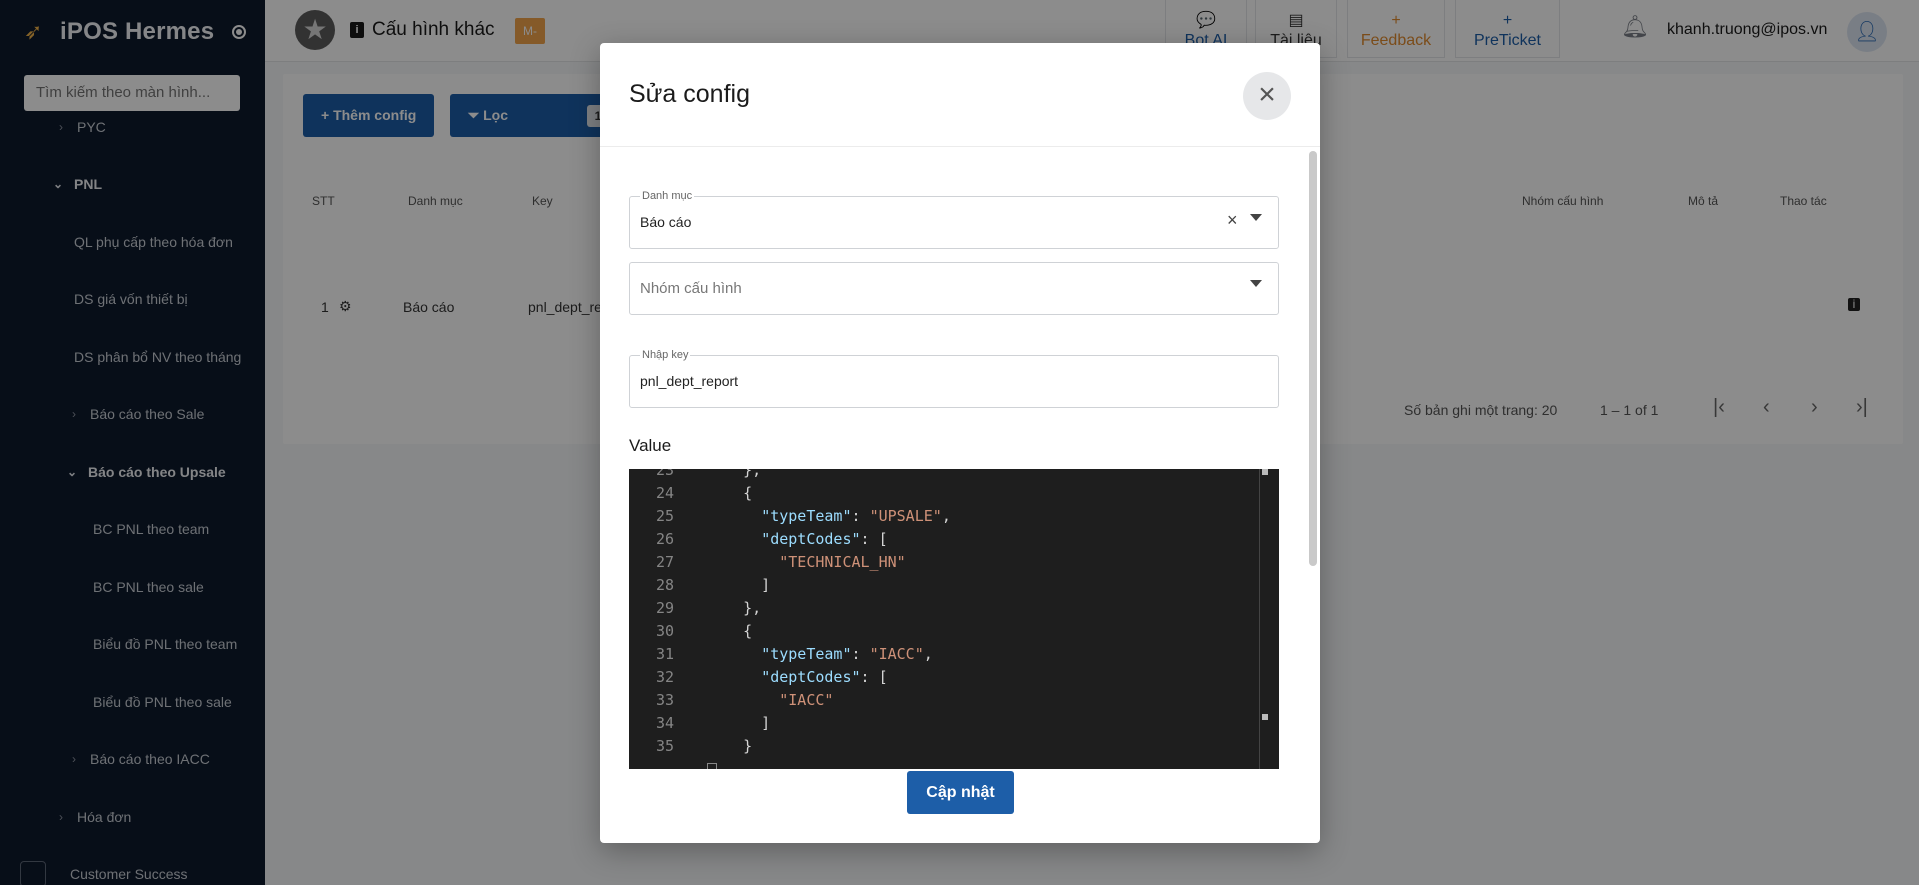 The width and height of the screenshot is (1919, 885). I want to click on fold-icon, so click(712, 766).